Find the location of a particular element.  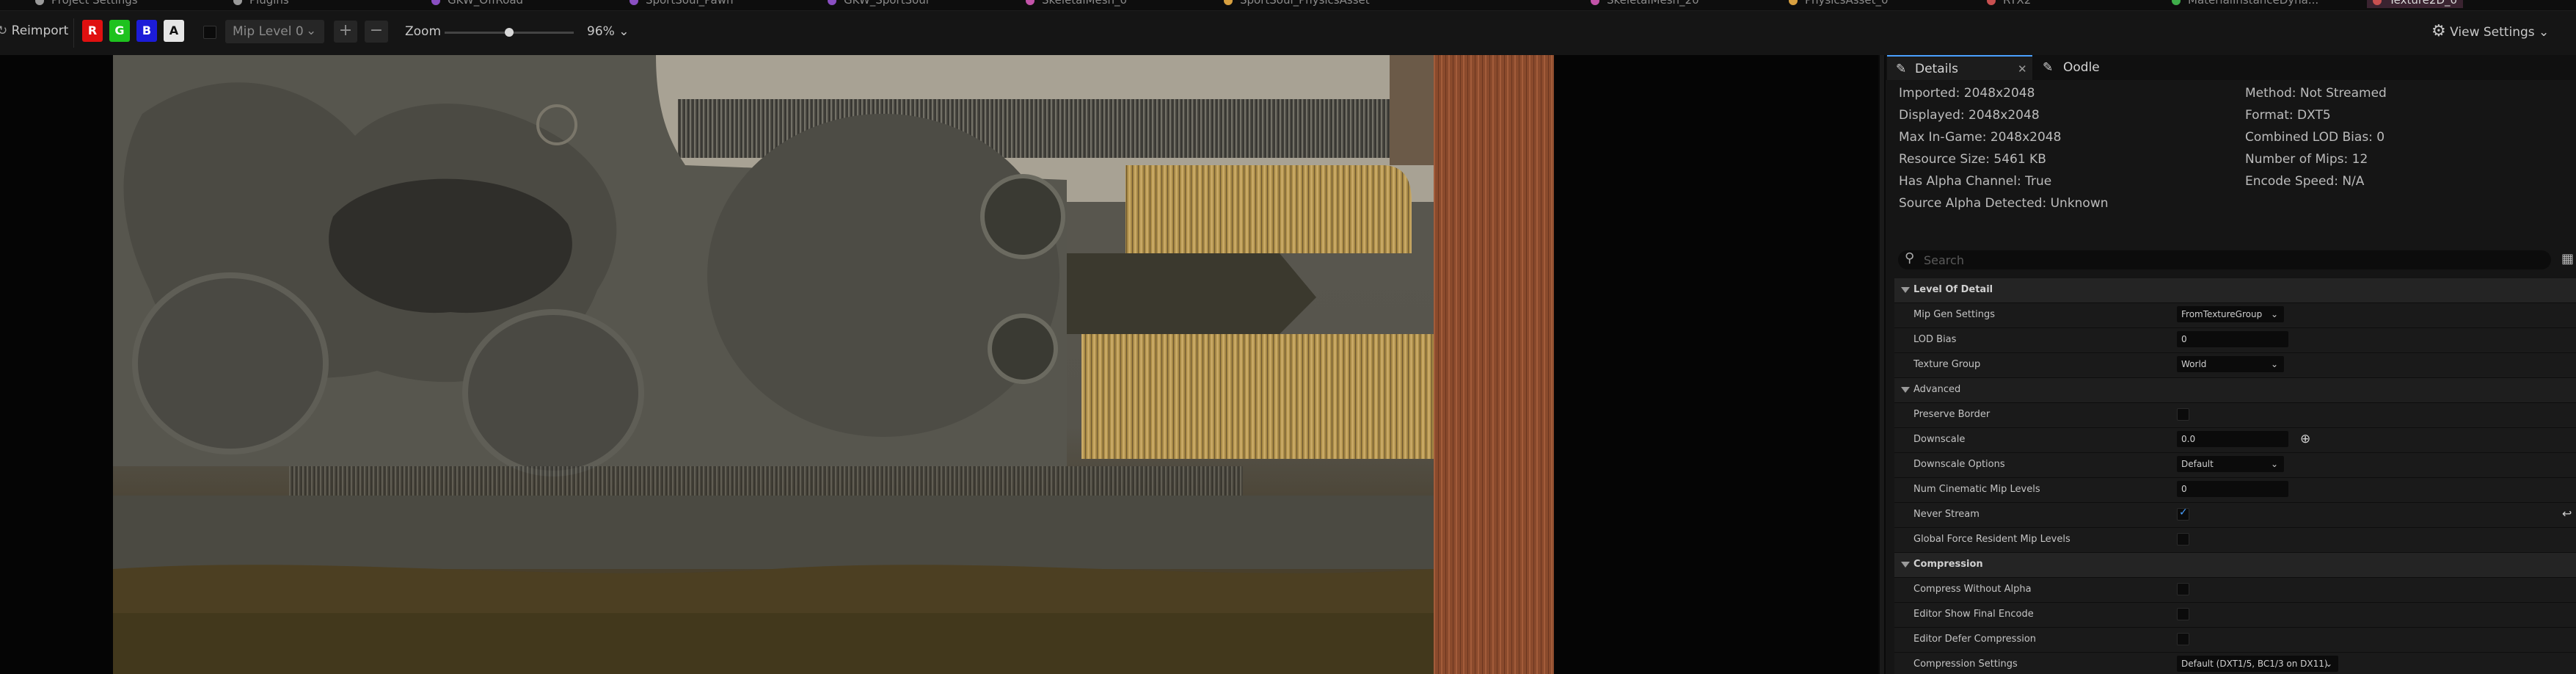

compression-settings-dropdown: Default (DXT1/5, BC1/3 on DX11) ⌄ is located at coordinates (2258, 664).